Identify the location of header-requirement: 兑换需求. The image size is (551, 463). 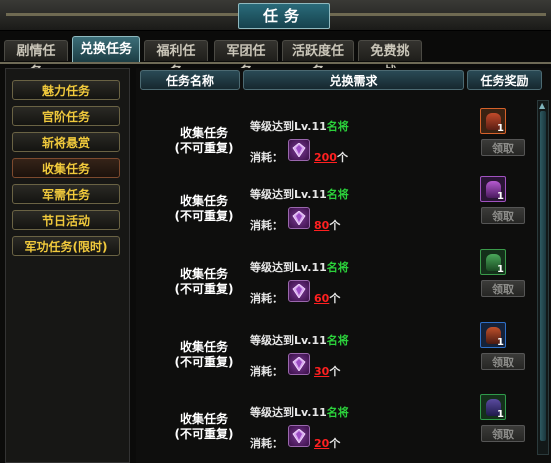
(353, 80).